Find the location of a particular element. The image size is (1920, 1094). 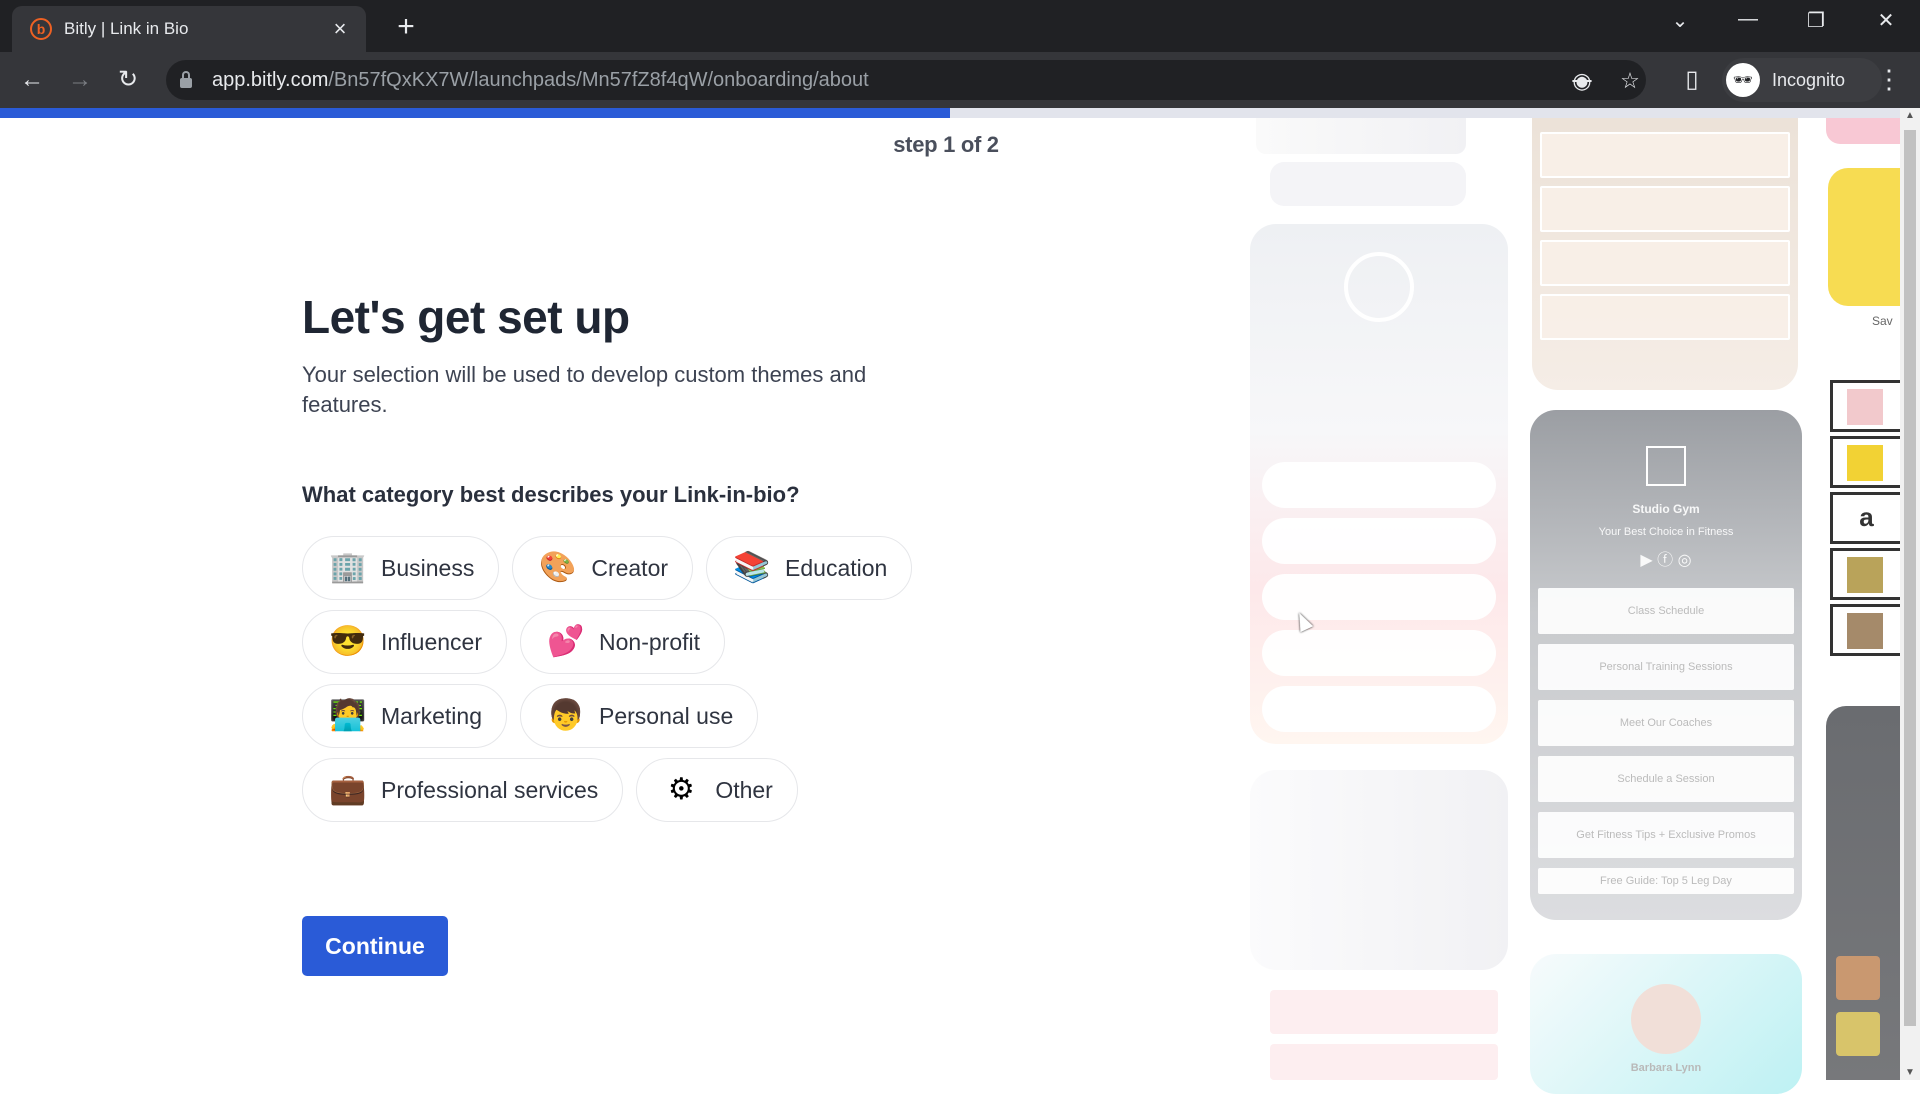

gear-icon: ⚙ is located at coordinates (681, 789).